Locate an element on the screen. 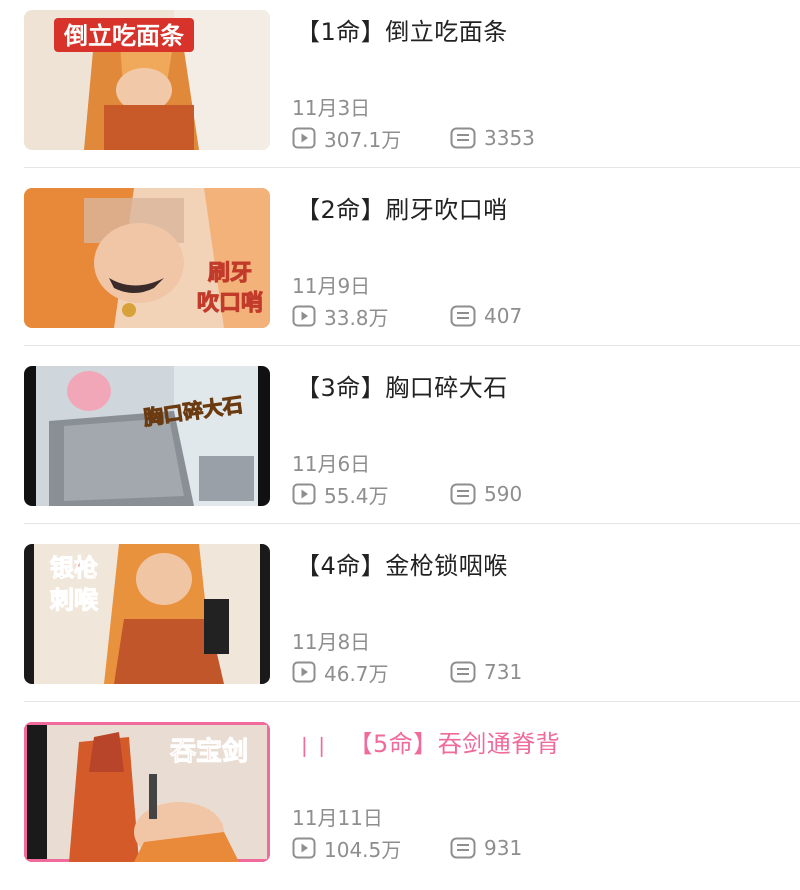  view-count-value: 104.5万 is located at coordinates (363, 849).